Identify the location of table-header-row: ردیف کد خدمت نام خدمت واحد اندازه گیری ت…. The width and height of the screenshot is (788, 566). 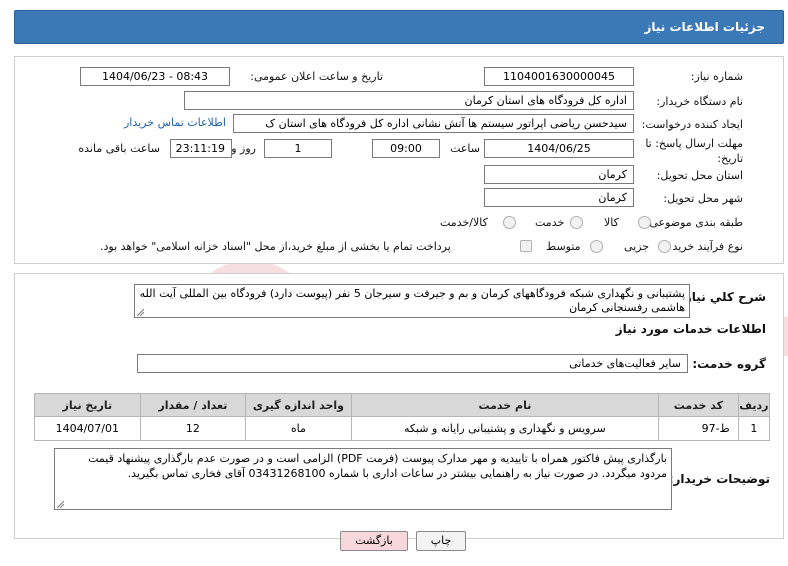
(402, 405).